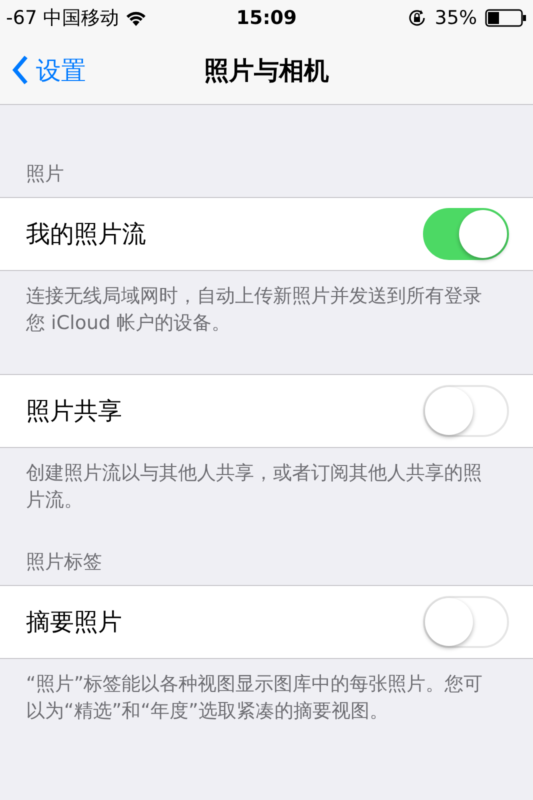 The width and height of the screenshot is (533, 800). What do you see at coordinates (86, 234) in the screenshot?
I see `setting-label: 我的照片流` at bounding box center [86, 234].